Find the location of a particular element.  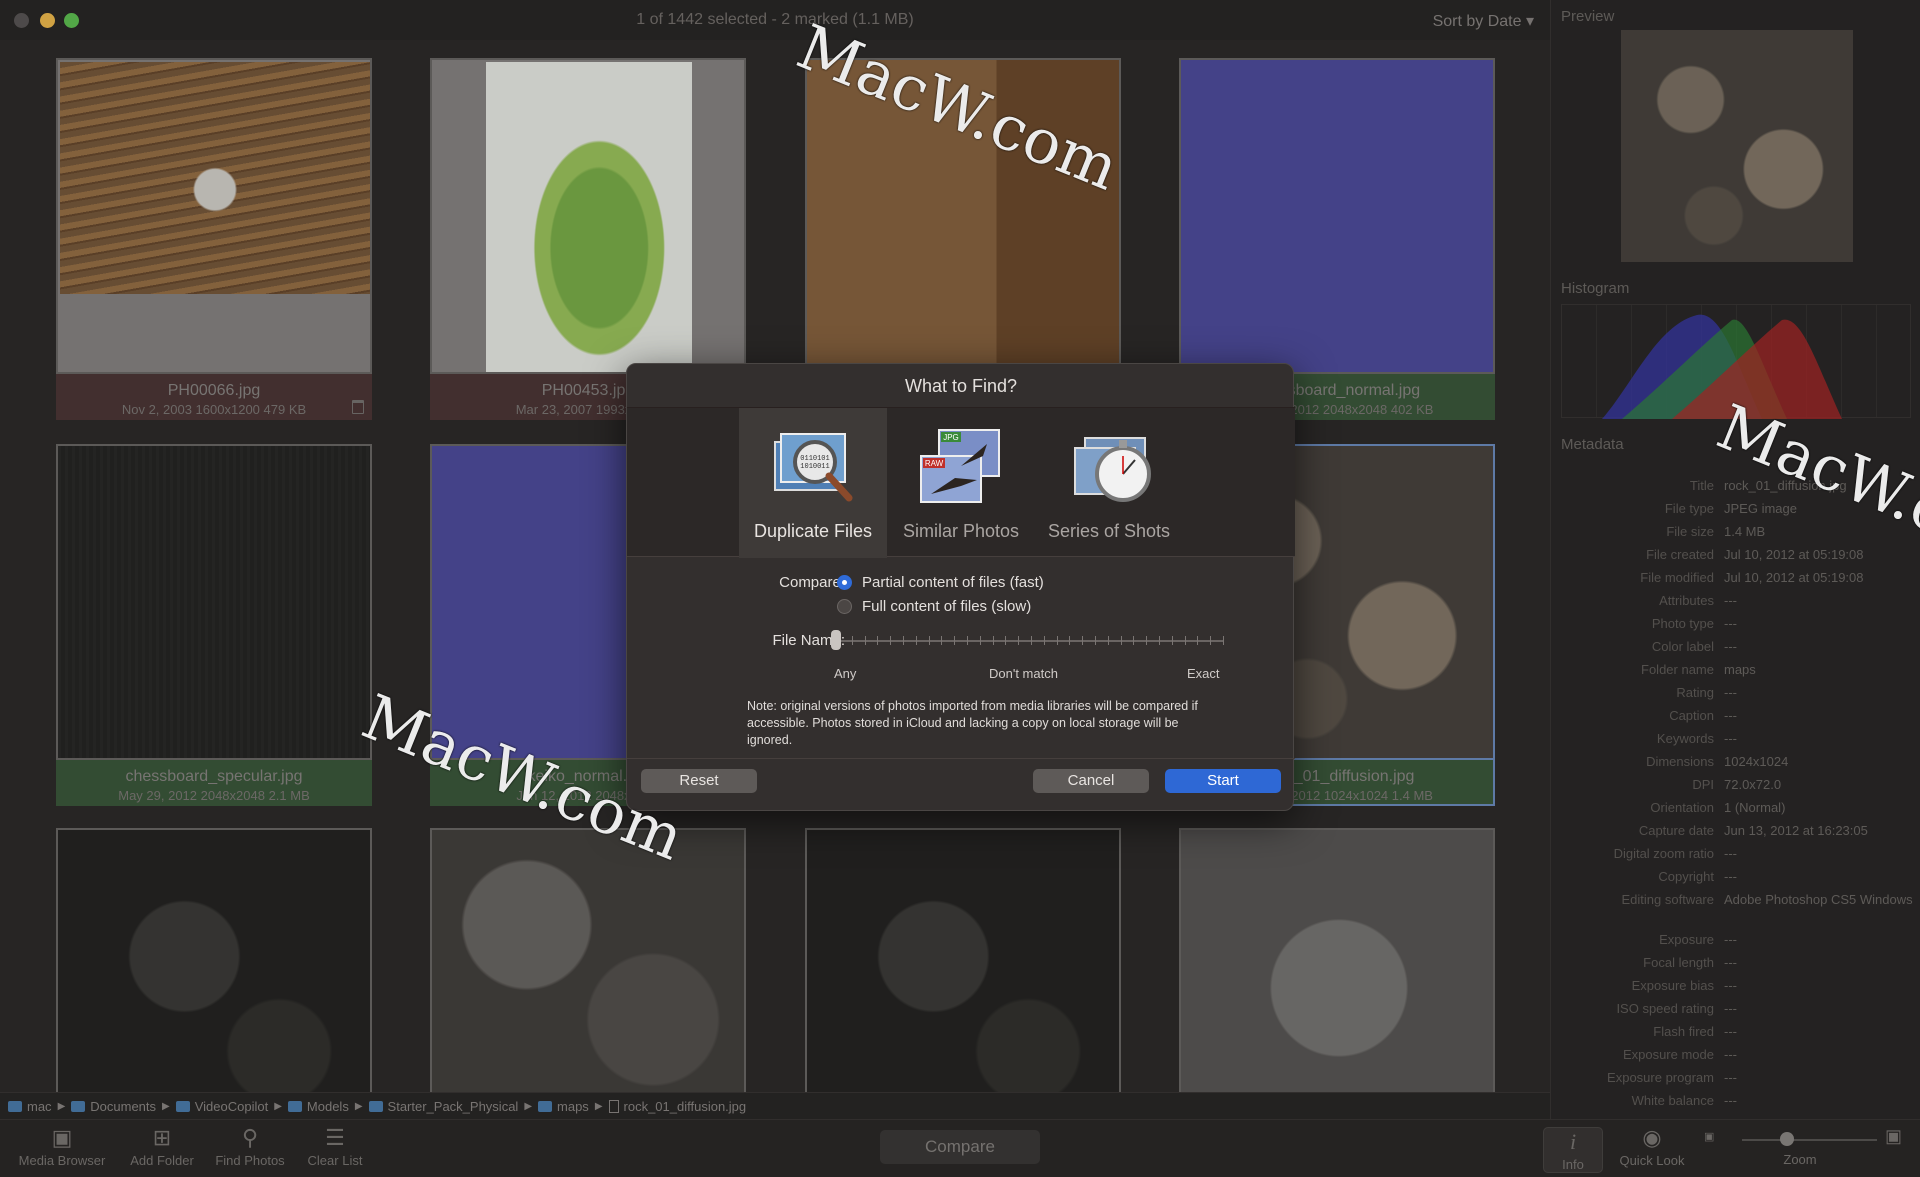

tab-label: Similar Photos is located at coordinates (961, 531).